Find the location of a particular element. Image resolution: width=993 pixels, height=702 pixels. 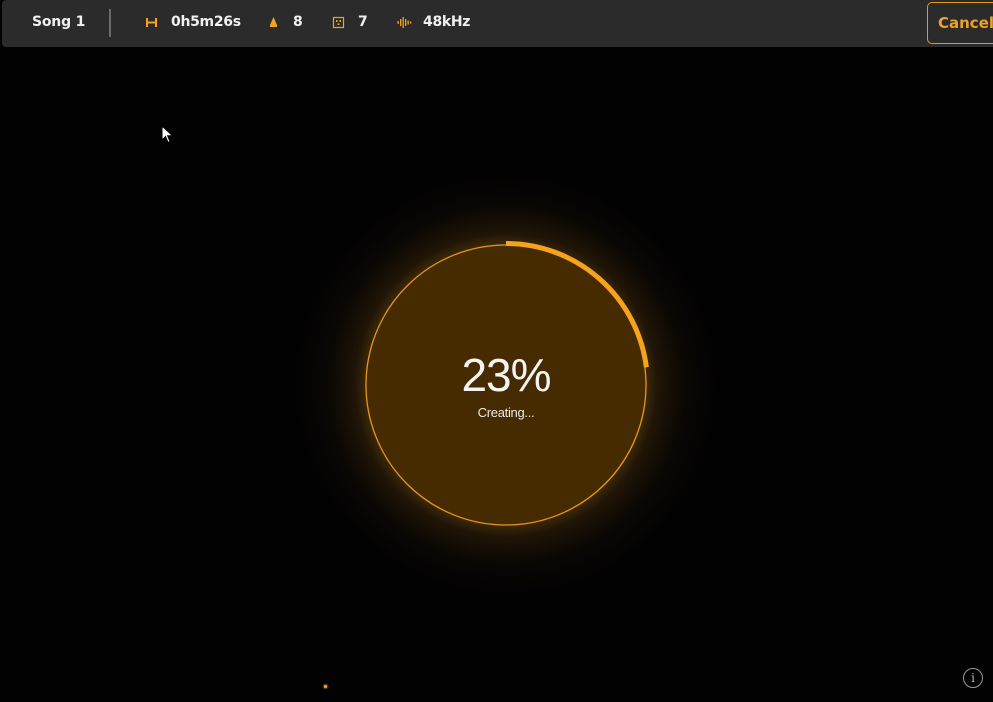

waveform-icon is located at coordinates (404, 22).